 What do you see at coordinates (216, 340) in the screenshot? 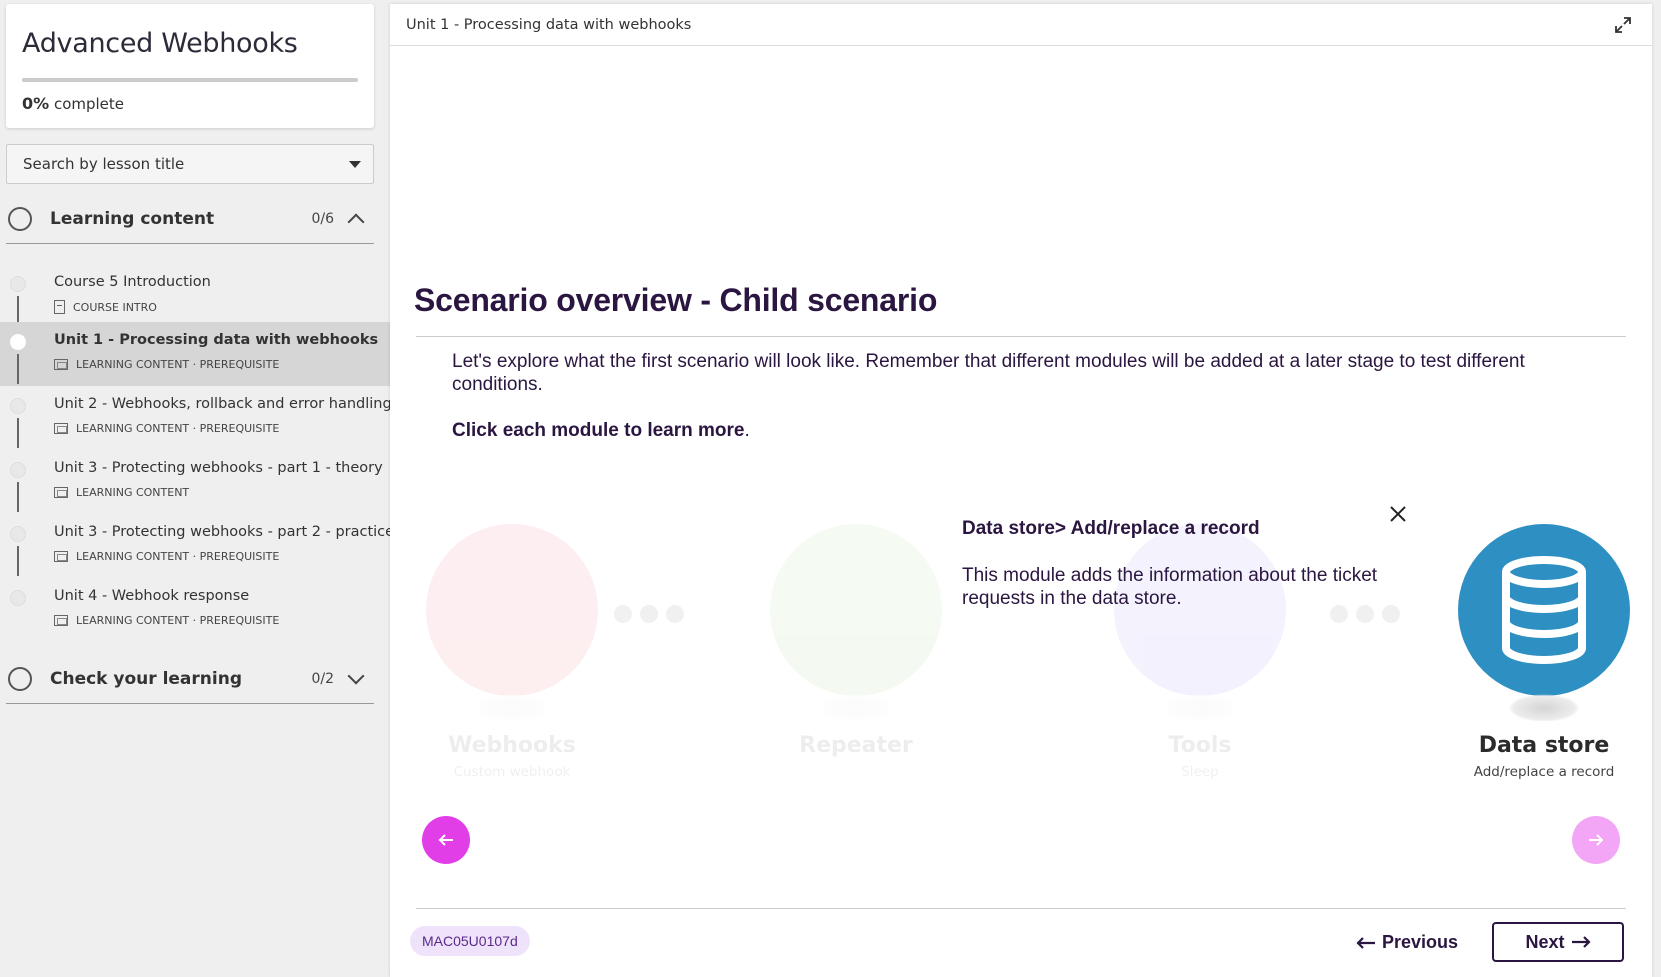
I see `lesson-title: Unit 1 - Processing data with webhooks` at bounding box center [216, 340].